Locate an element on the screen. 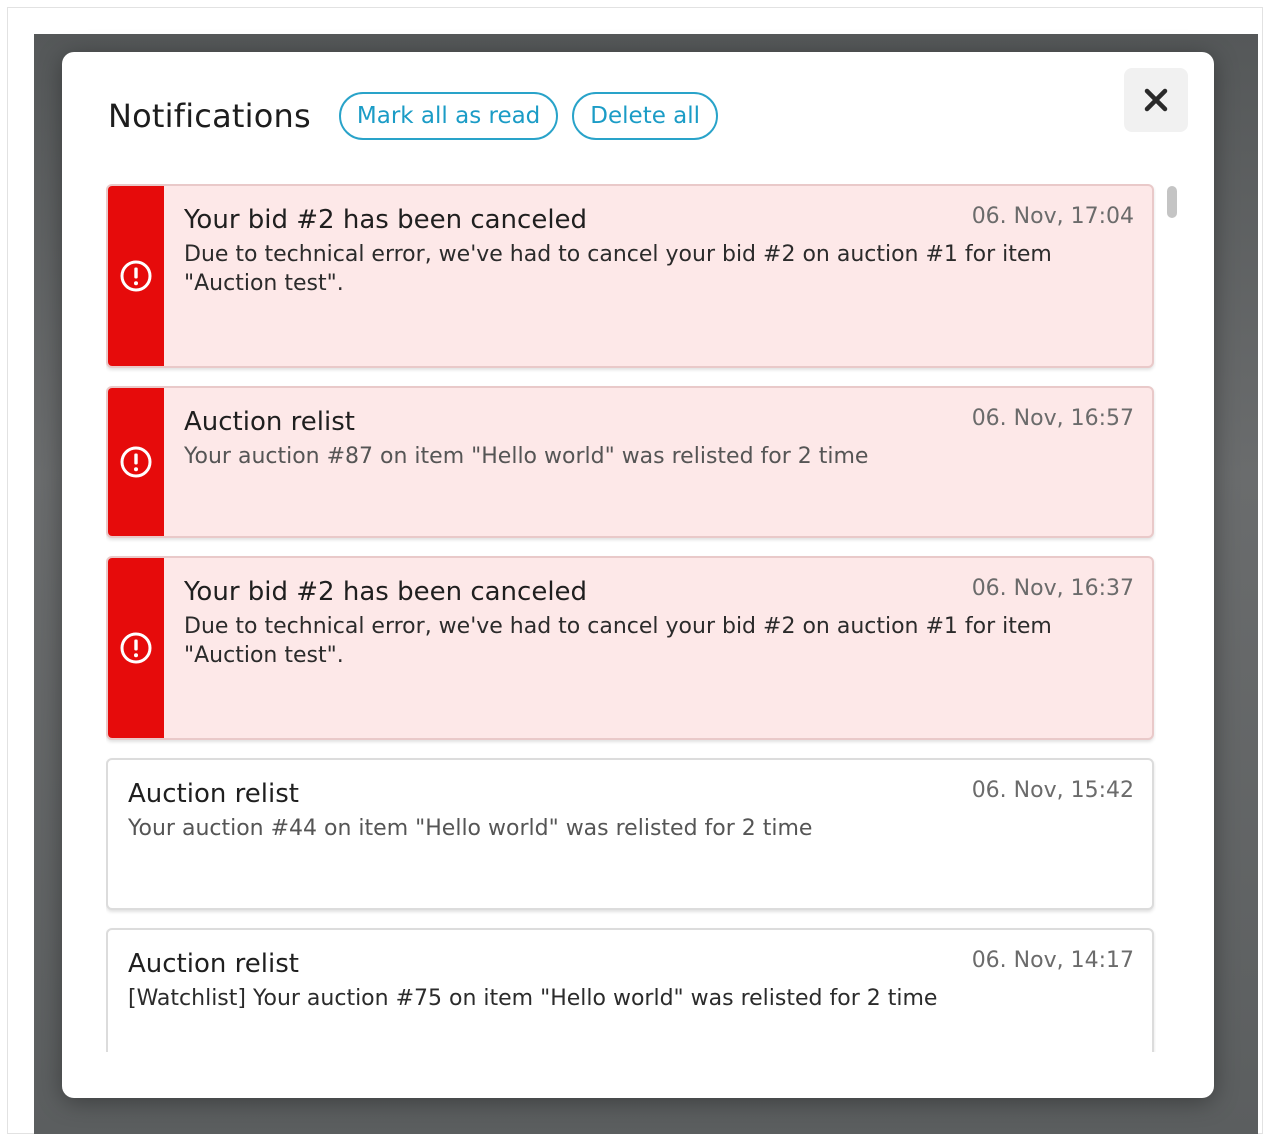 The width and height of the screenshot is (1270, 1141). mark-all-read-button: Mark all as read is located at coordinates (448, 116).